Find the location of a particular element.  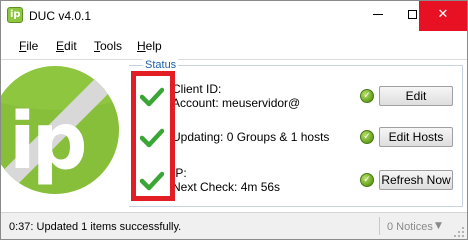

svg-text: ip is located at coordinates (47, 142).